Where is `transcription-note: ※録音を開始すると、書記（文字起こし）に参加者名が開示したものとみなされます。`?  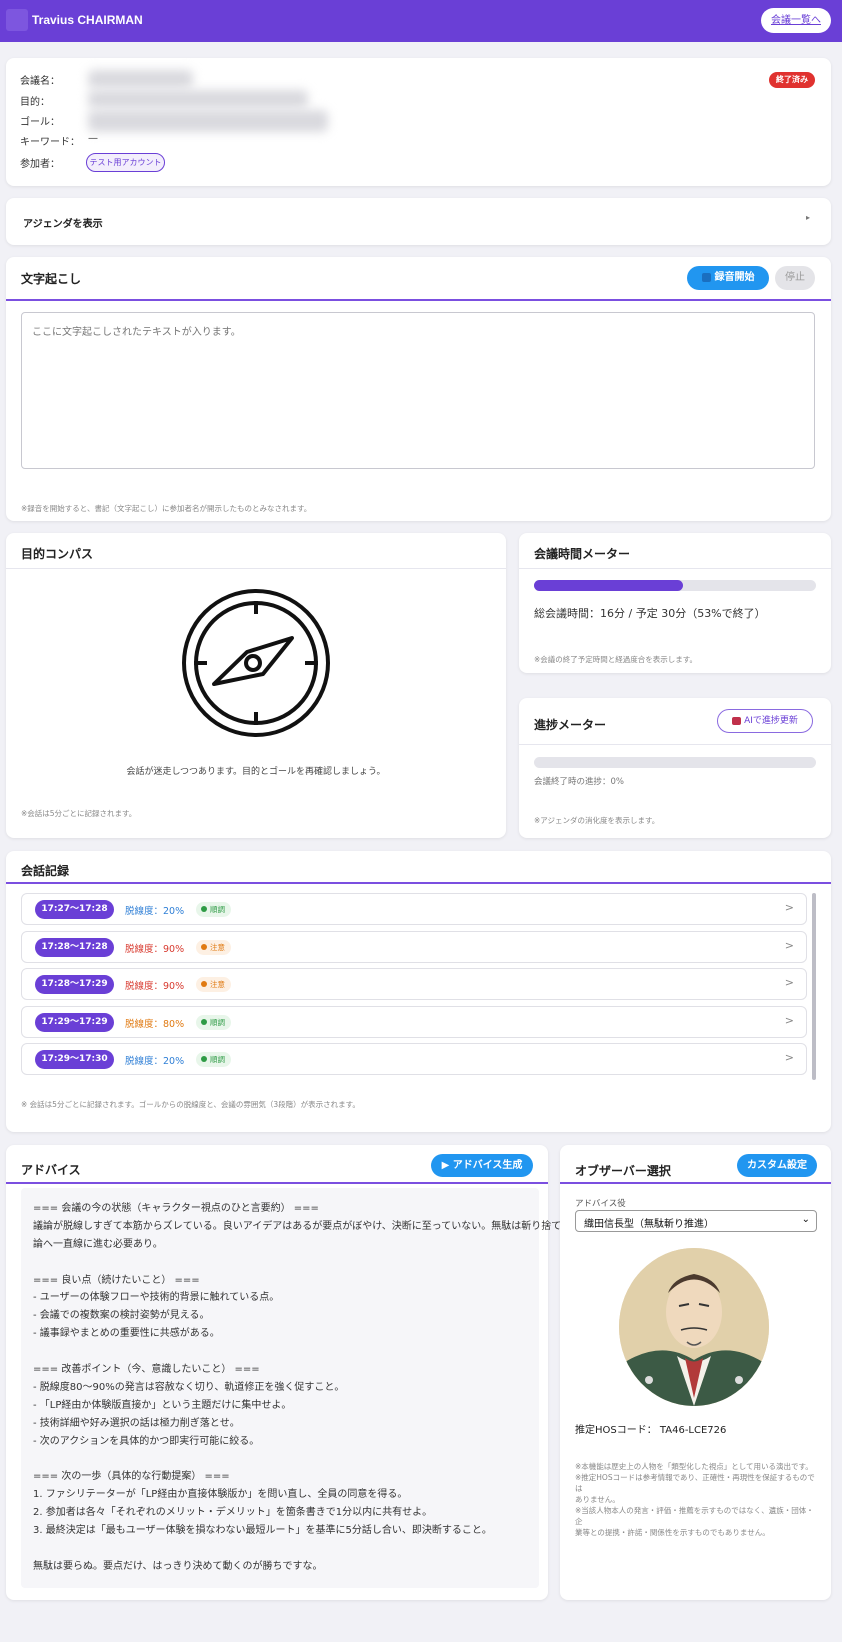 transcription-note: ※録音を開始すると、書記（文字起こし）に参加者名が開示したものとみなされます。 is located at coordinates (166, 508).